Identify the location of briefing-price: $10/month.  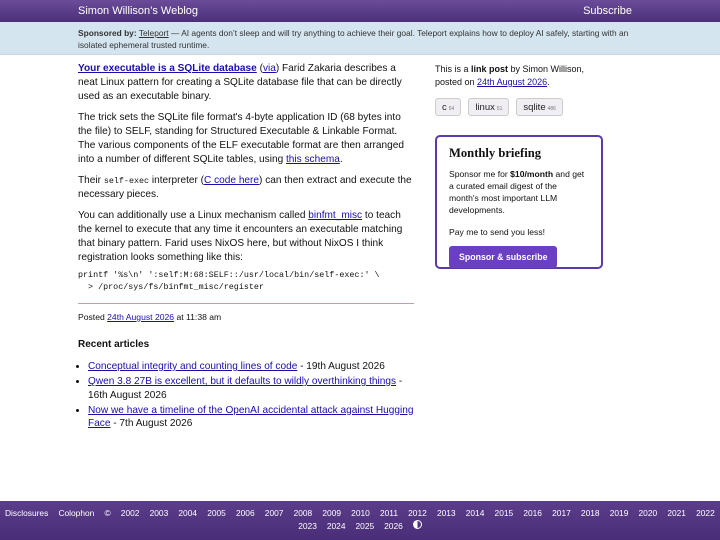
(532, 173).